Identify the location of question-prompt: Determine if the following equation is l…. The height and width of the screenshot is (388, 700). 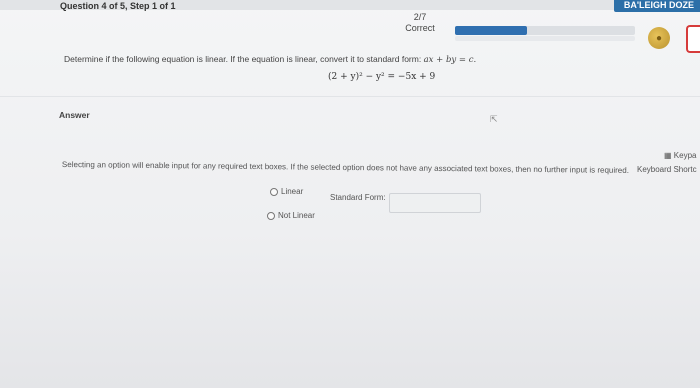
(243, 59).